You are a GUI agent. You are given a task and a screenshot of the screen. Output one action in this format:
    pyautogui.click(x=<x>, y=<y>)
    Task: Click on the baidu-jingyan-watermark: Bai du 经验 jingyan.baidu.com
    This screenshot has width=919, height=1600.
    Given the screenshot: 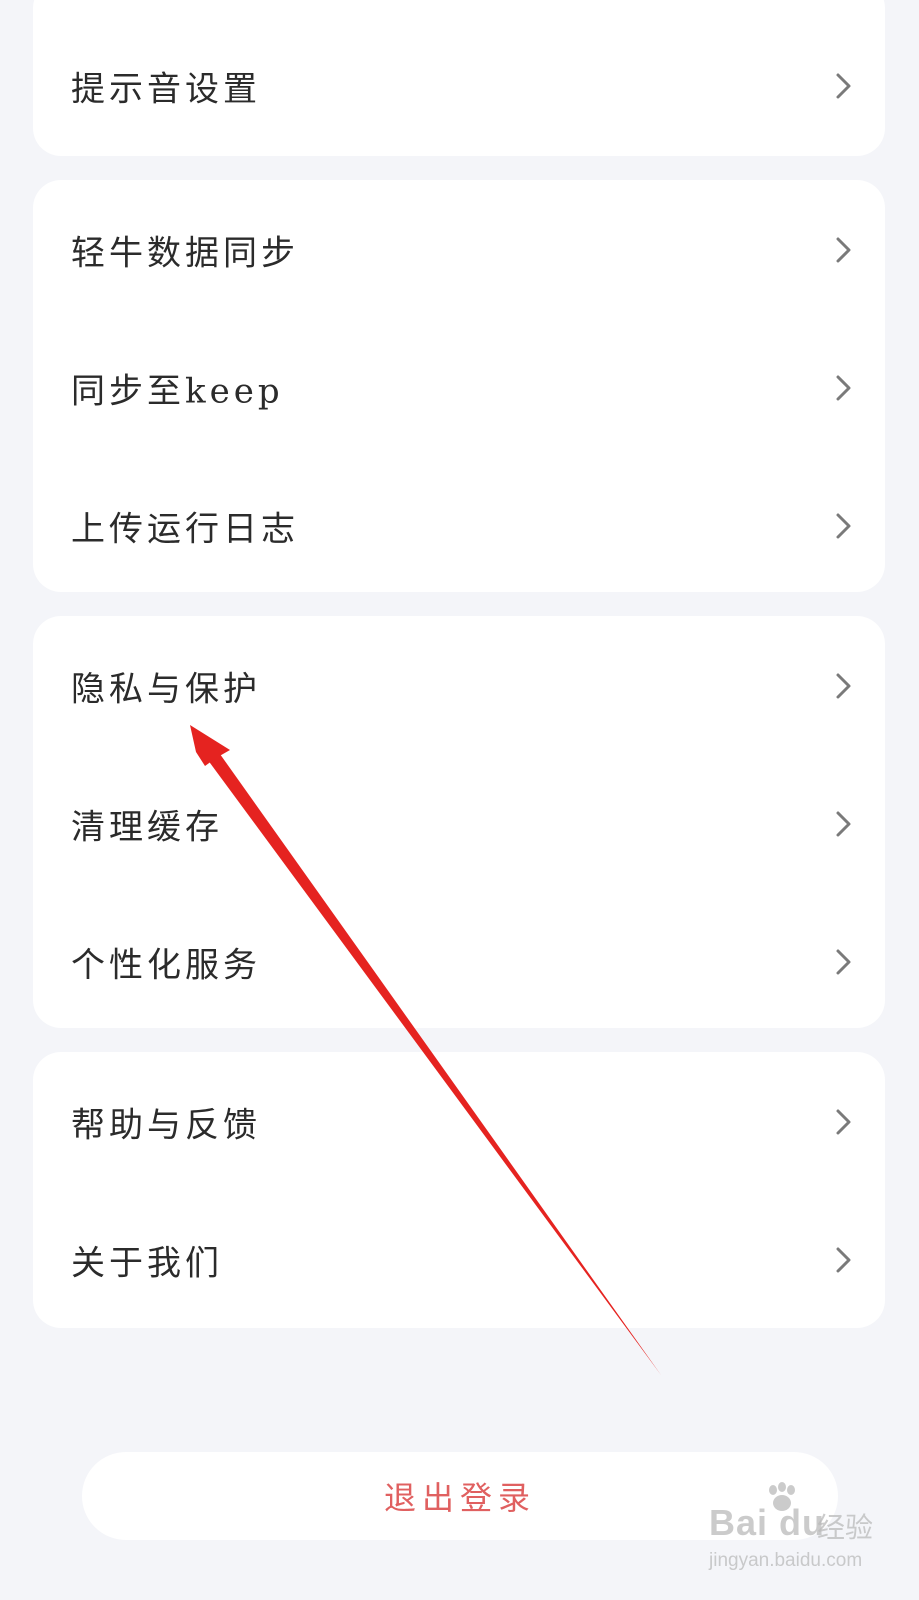 What is the action you would take?
    pyautogui.click(x=795, y=1530)
    